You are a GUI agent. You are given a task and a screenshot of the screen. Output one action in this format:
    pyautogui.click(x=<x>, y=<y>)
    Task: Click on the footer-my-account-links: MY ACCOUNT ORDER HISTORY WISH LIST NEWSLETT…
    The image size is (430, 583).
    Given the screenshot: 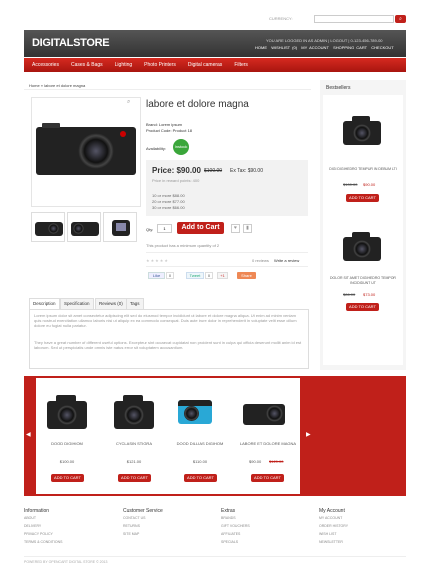 What is the action you would take?
    pyautogui.click(x=333, y=530)
    